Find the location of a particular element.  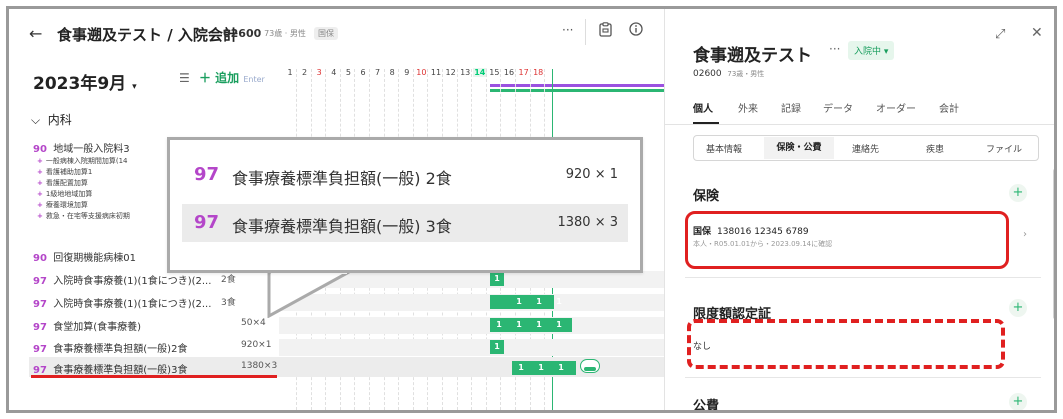

list-item: 97 食堂加算(食事療養) 50×4 is located at coordinates (149, 325).